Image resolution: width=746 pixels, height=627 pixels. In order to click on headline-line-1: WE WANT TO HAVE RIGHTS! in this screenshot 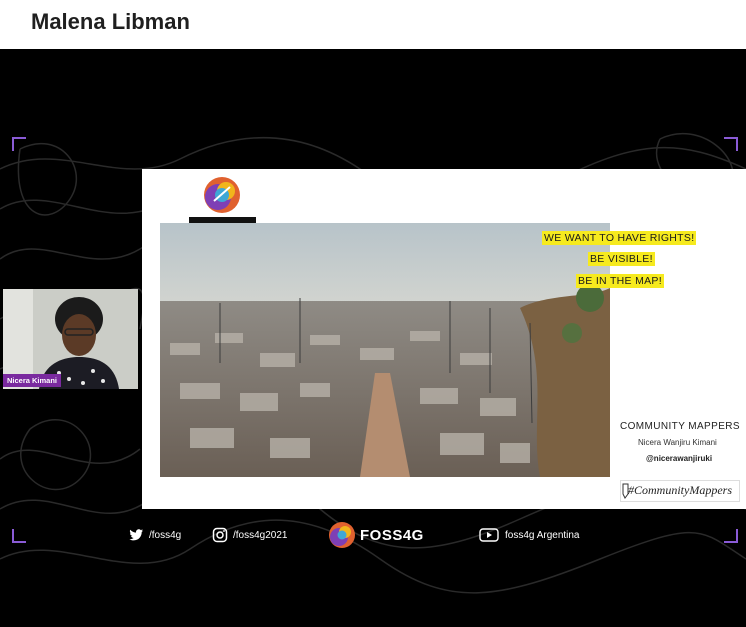, I will do `click(619, 238)`.